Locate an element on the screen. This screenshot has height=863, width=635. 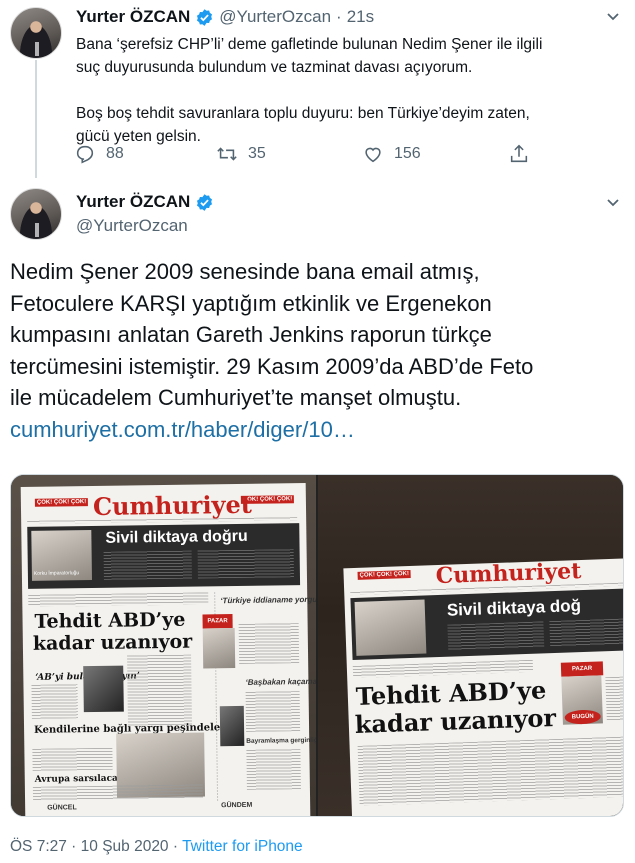
reply-count: 88 is located at coordinates (115, 153).